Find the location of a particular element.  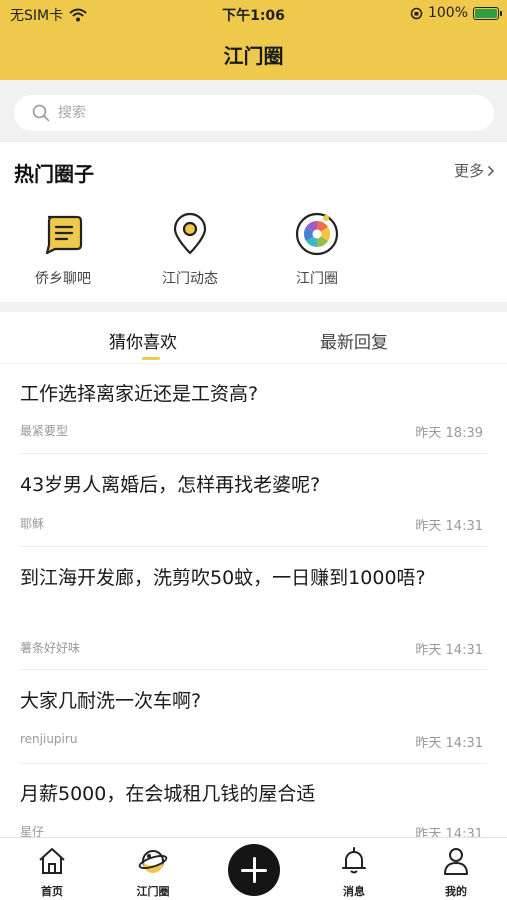

circle-item-dongtai: 江门动态 is located at coordinates (190, 250).